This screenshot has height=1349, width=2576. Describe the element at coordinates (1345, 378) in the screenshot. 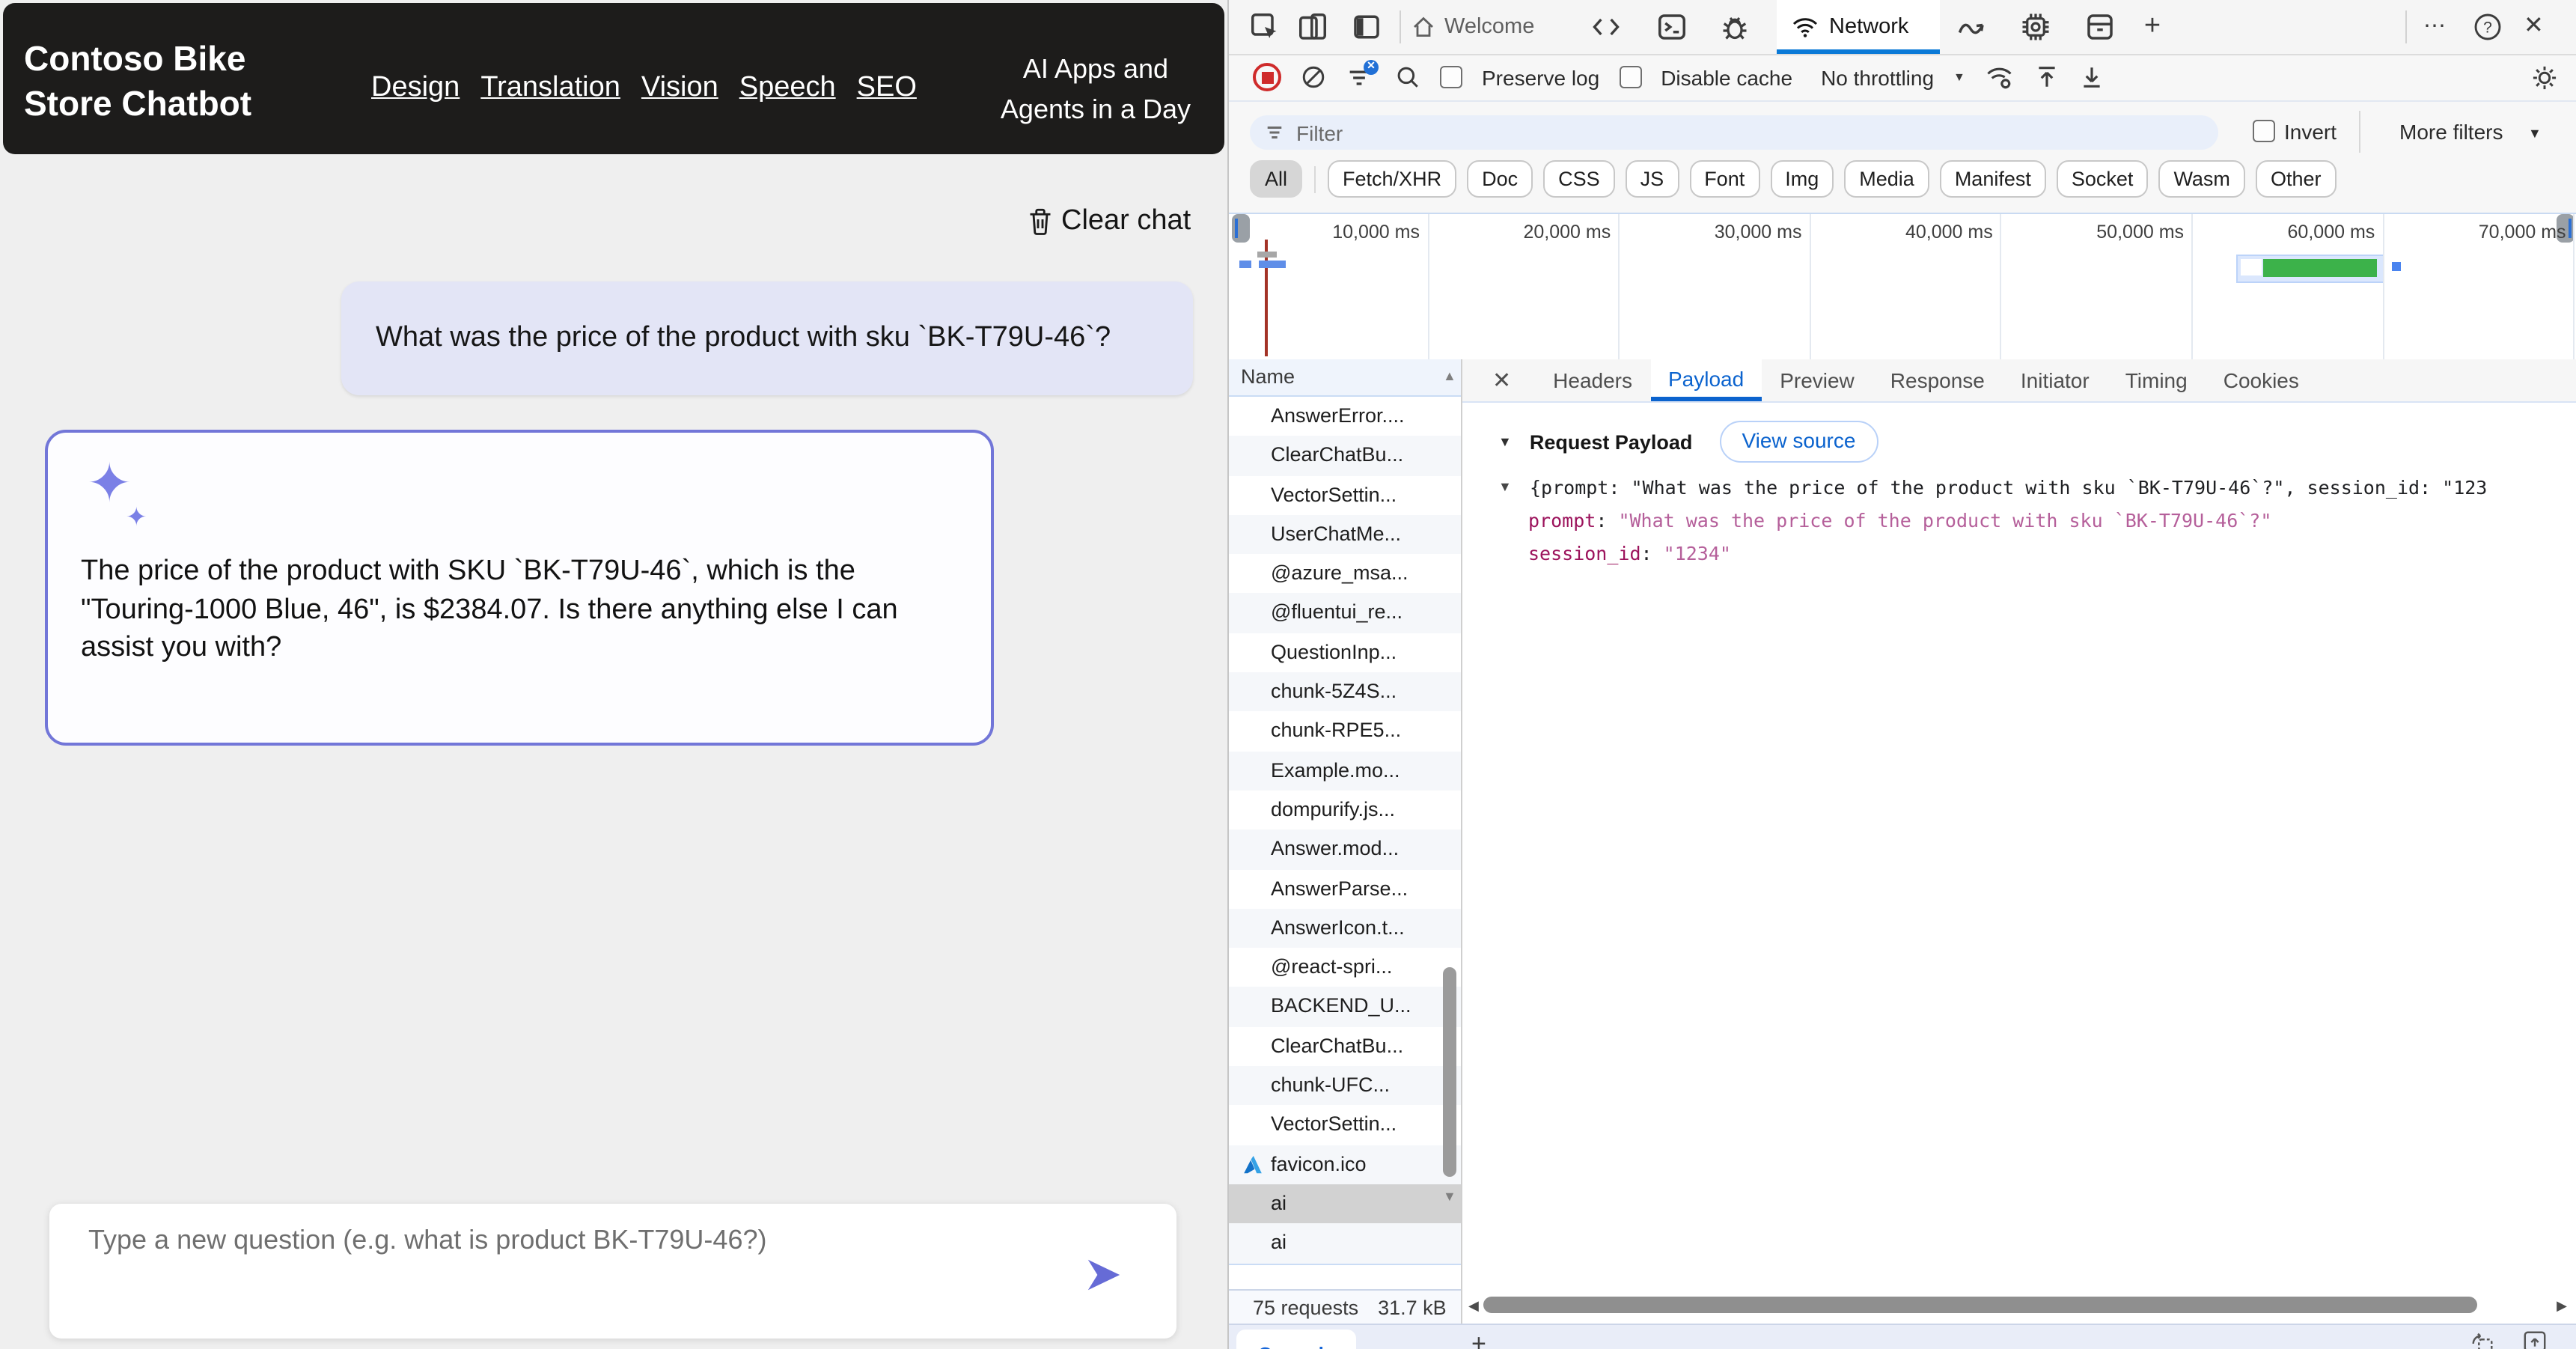

I see `request-list-header: Name` at that location.